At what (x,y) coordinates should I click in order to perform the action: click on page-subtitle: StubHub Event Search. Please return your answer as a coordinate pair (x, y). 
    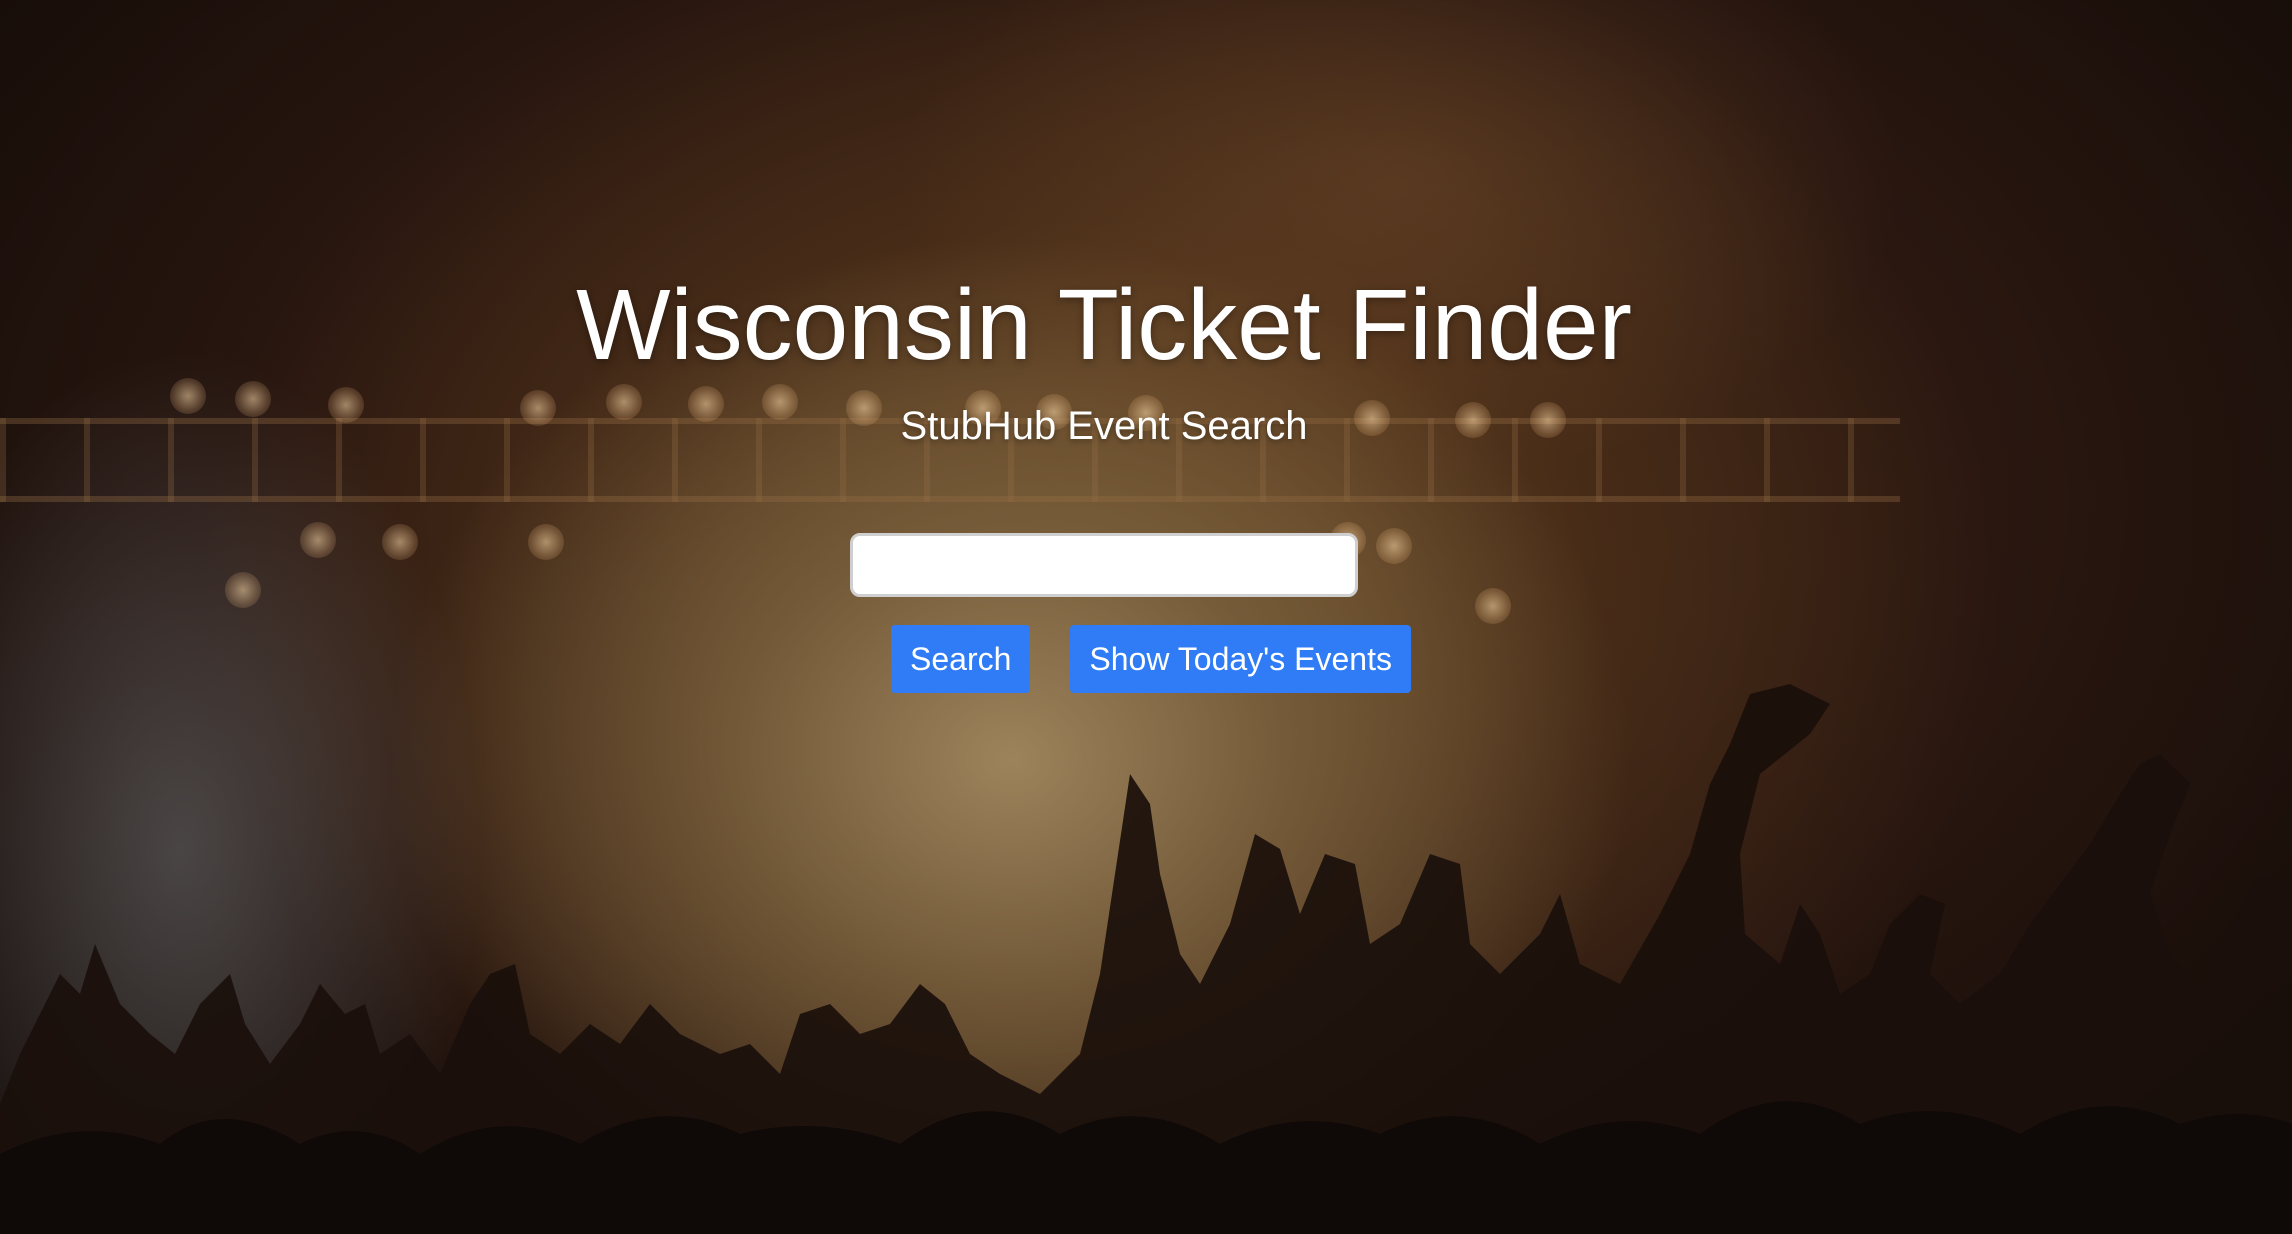
    Looking at the image, I should click on (1104, 426).